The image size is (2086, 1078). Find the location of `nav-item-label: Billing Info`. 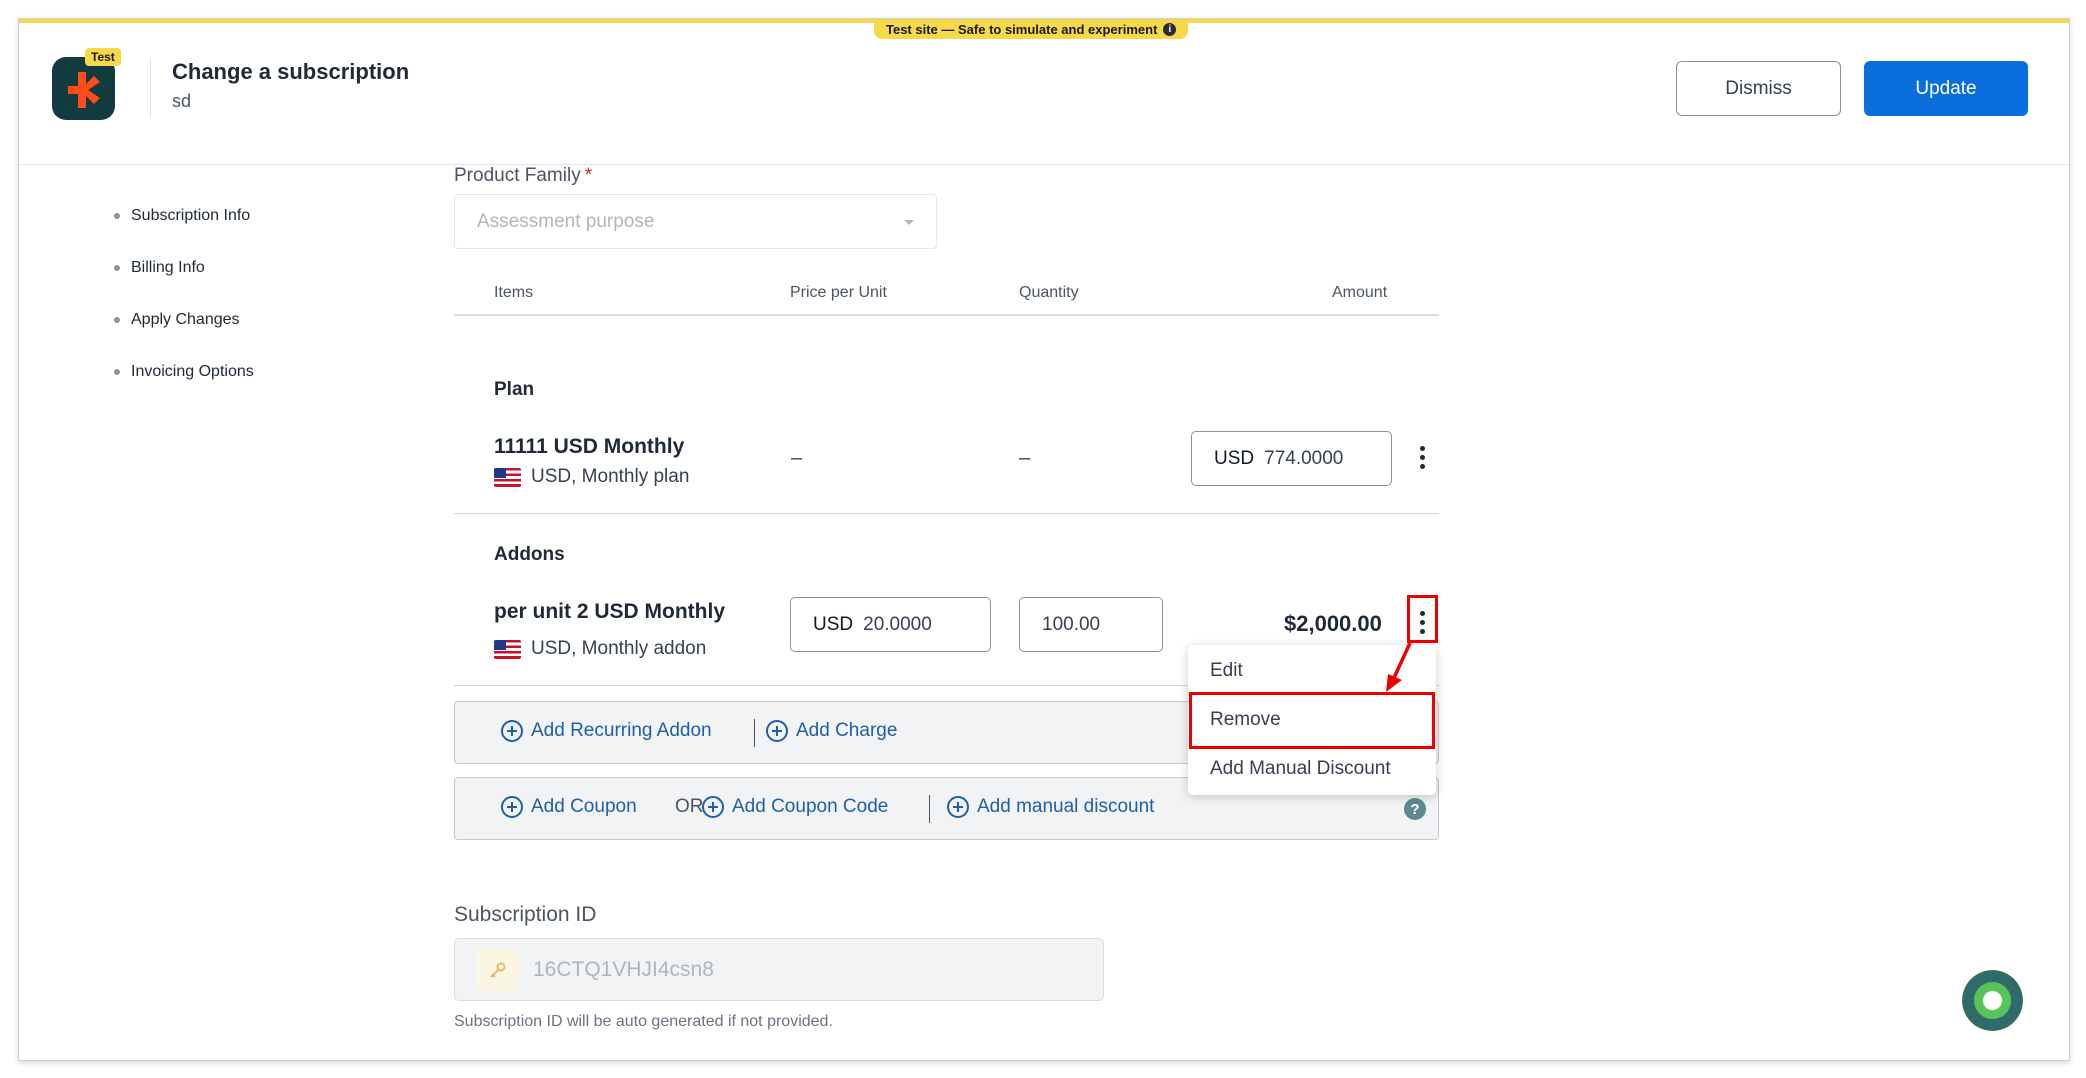

nav-item-label: Billing Info is located at coordinates (168, 267).